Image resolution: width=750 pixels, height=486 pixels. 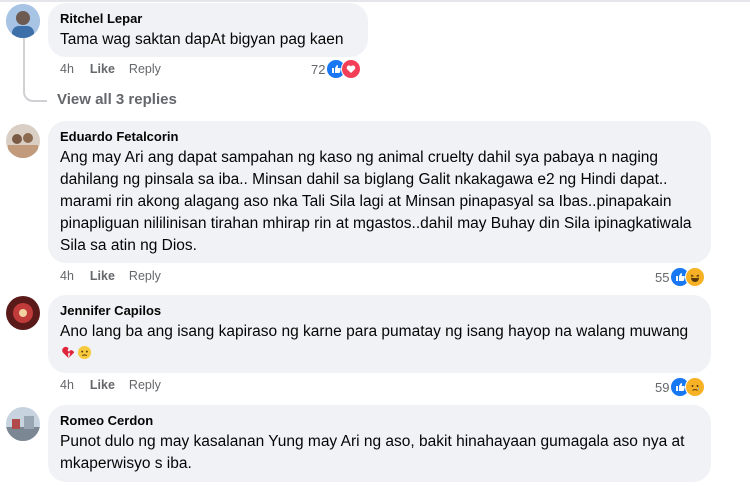 I want to click on sad-icon, so click(x=695, y=387).